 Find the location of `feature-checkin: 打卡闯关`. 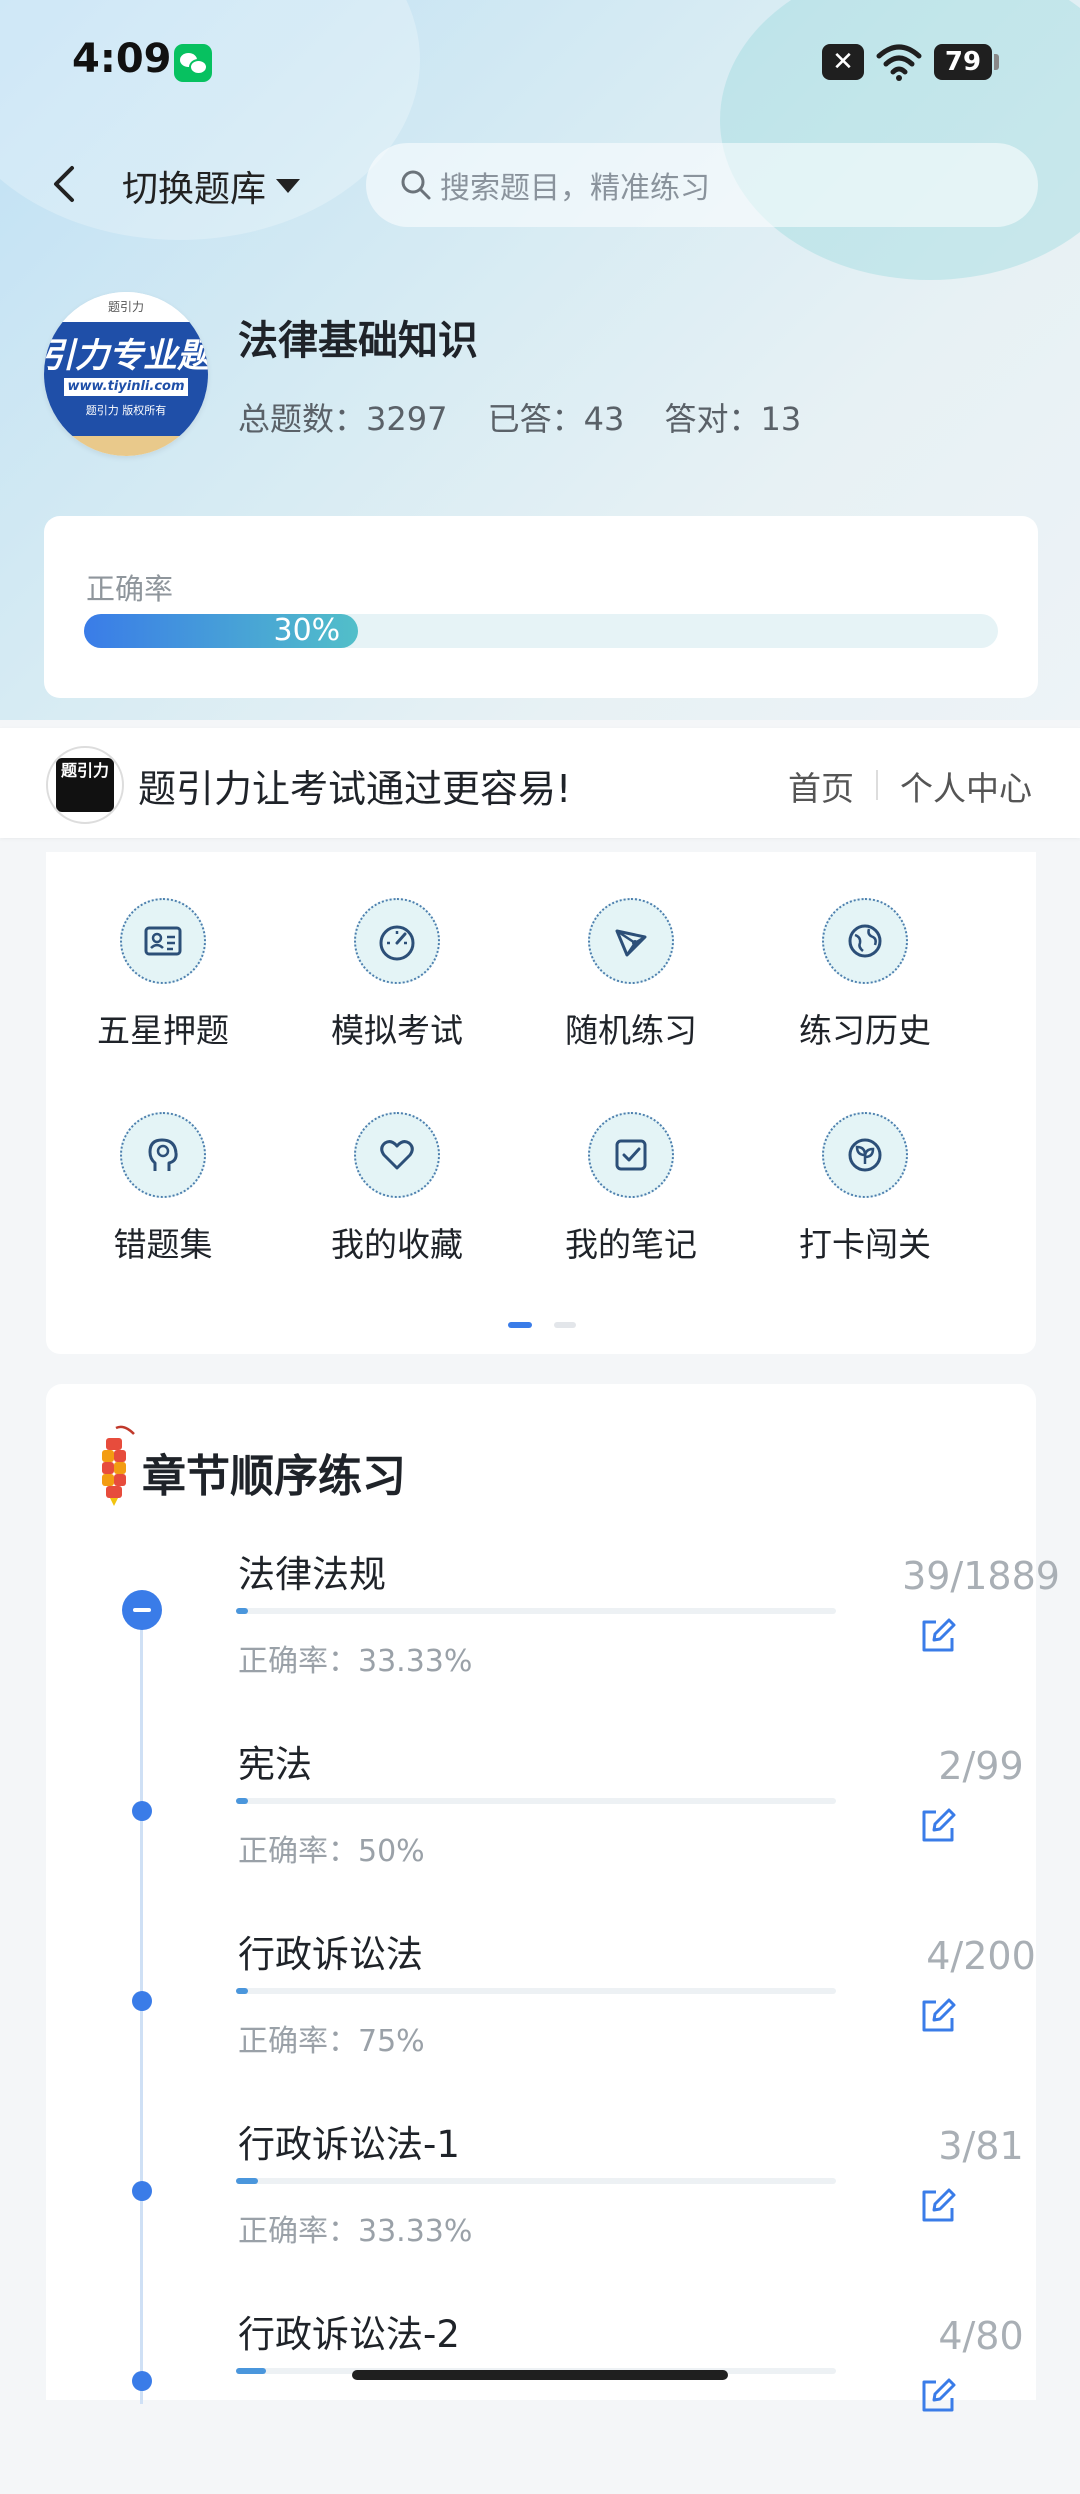

feature-checkin: 打卡闯关 is located at coordinates (865, 1165).